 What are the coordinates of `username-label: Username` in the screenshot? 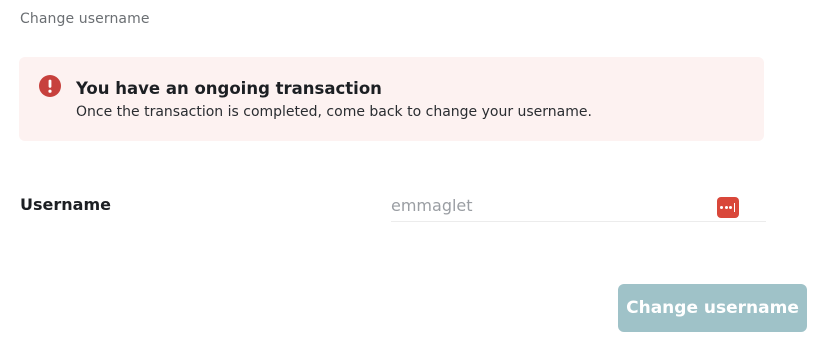 It's located at (65, 204).